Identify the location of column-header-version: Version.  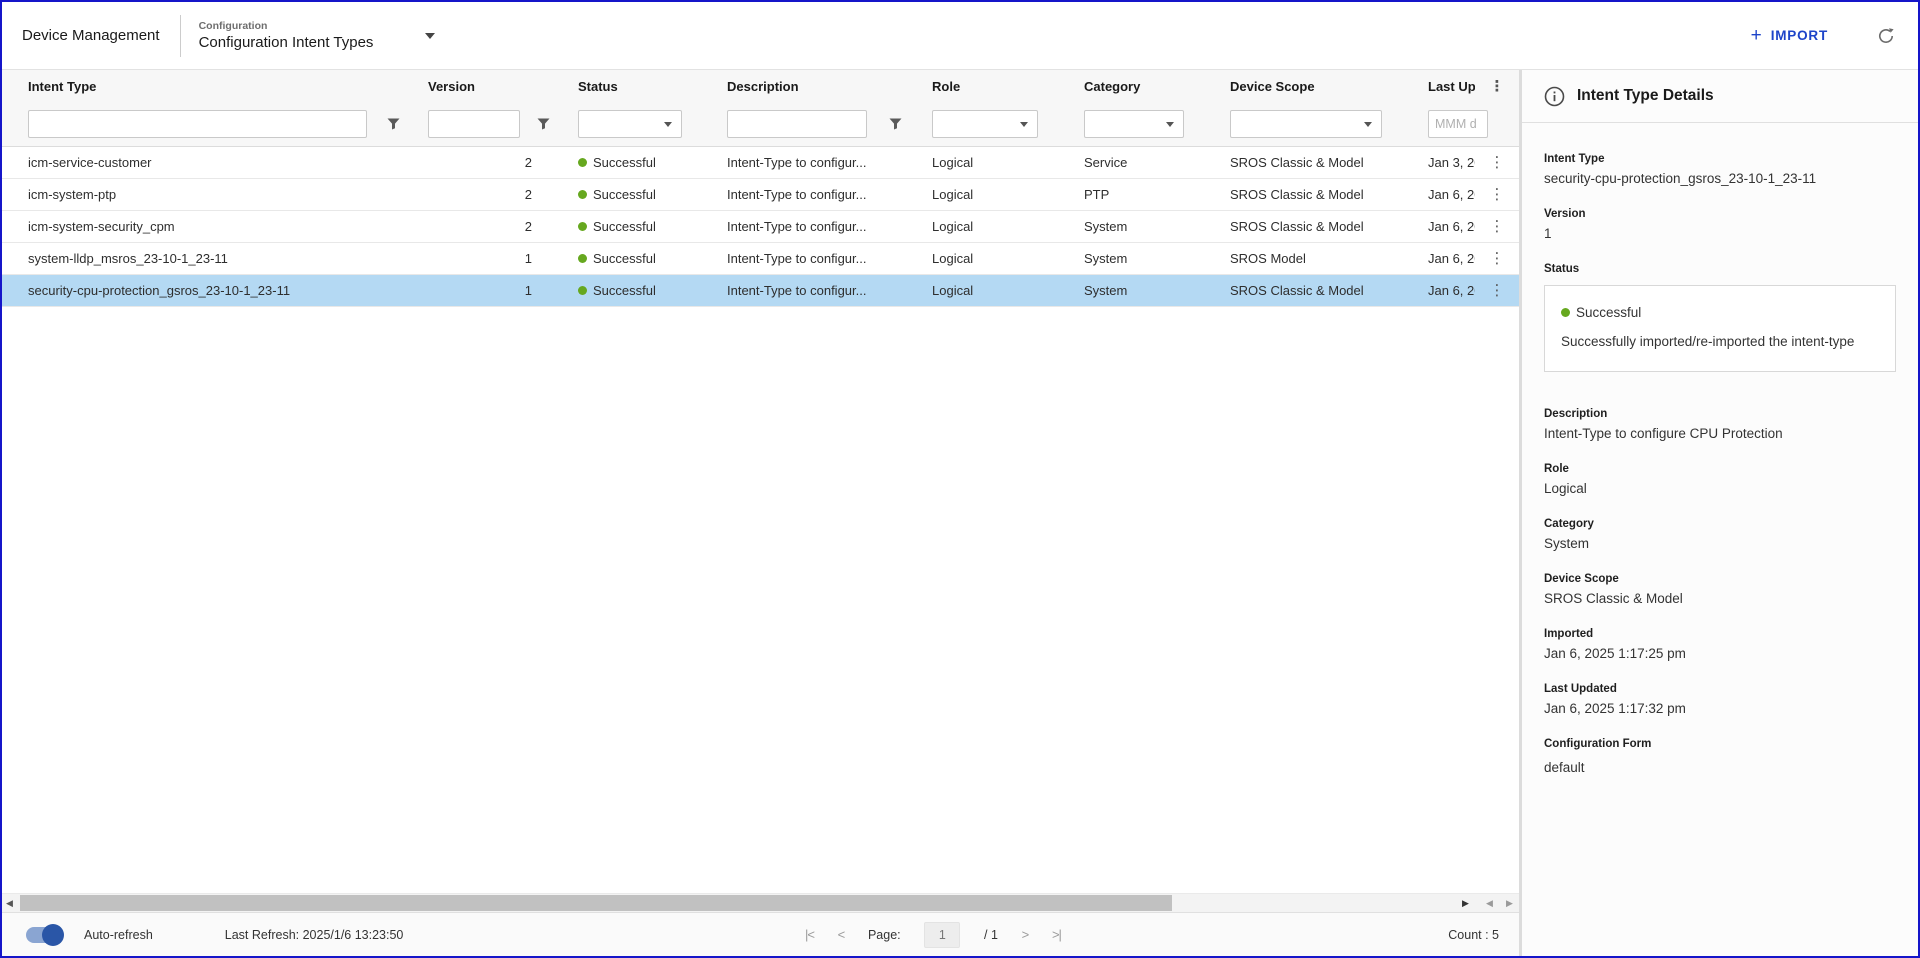
(487, 86).